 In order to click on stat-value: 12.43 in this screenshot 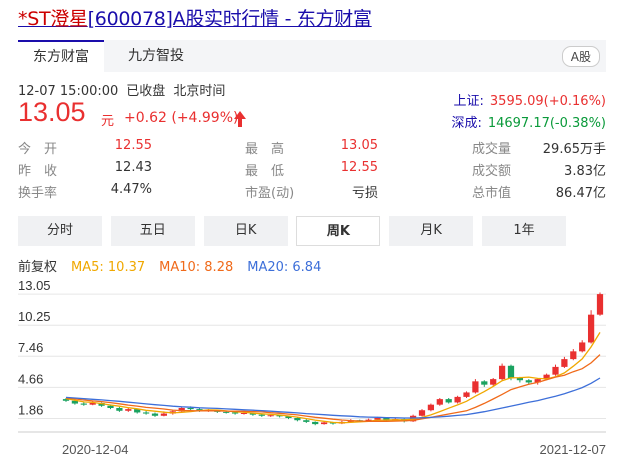, I will do `click(133, 167)`.